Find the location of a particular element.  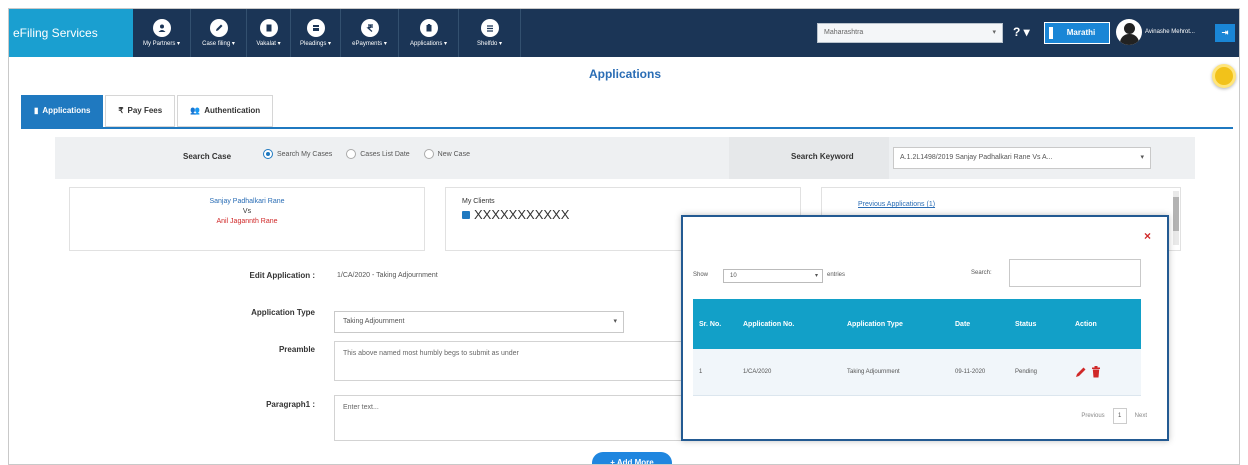

menu-vakalat: Vakalat ▾ is located at coordinates (269, 33).